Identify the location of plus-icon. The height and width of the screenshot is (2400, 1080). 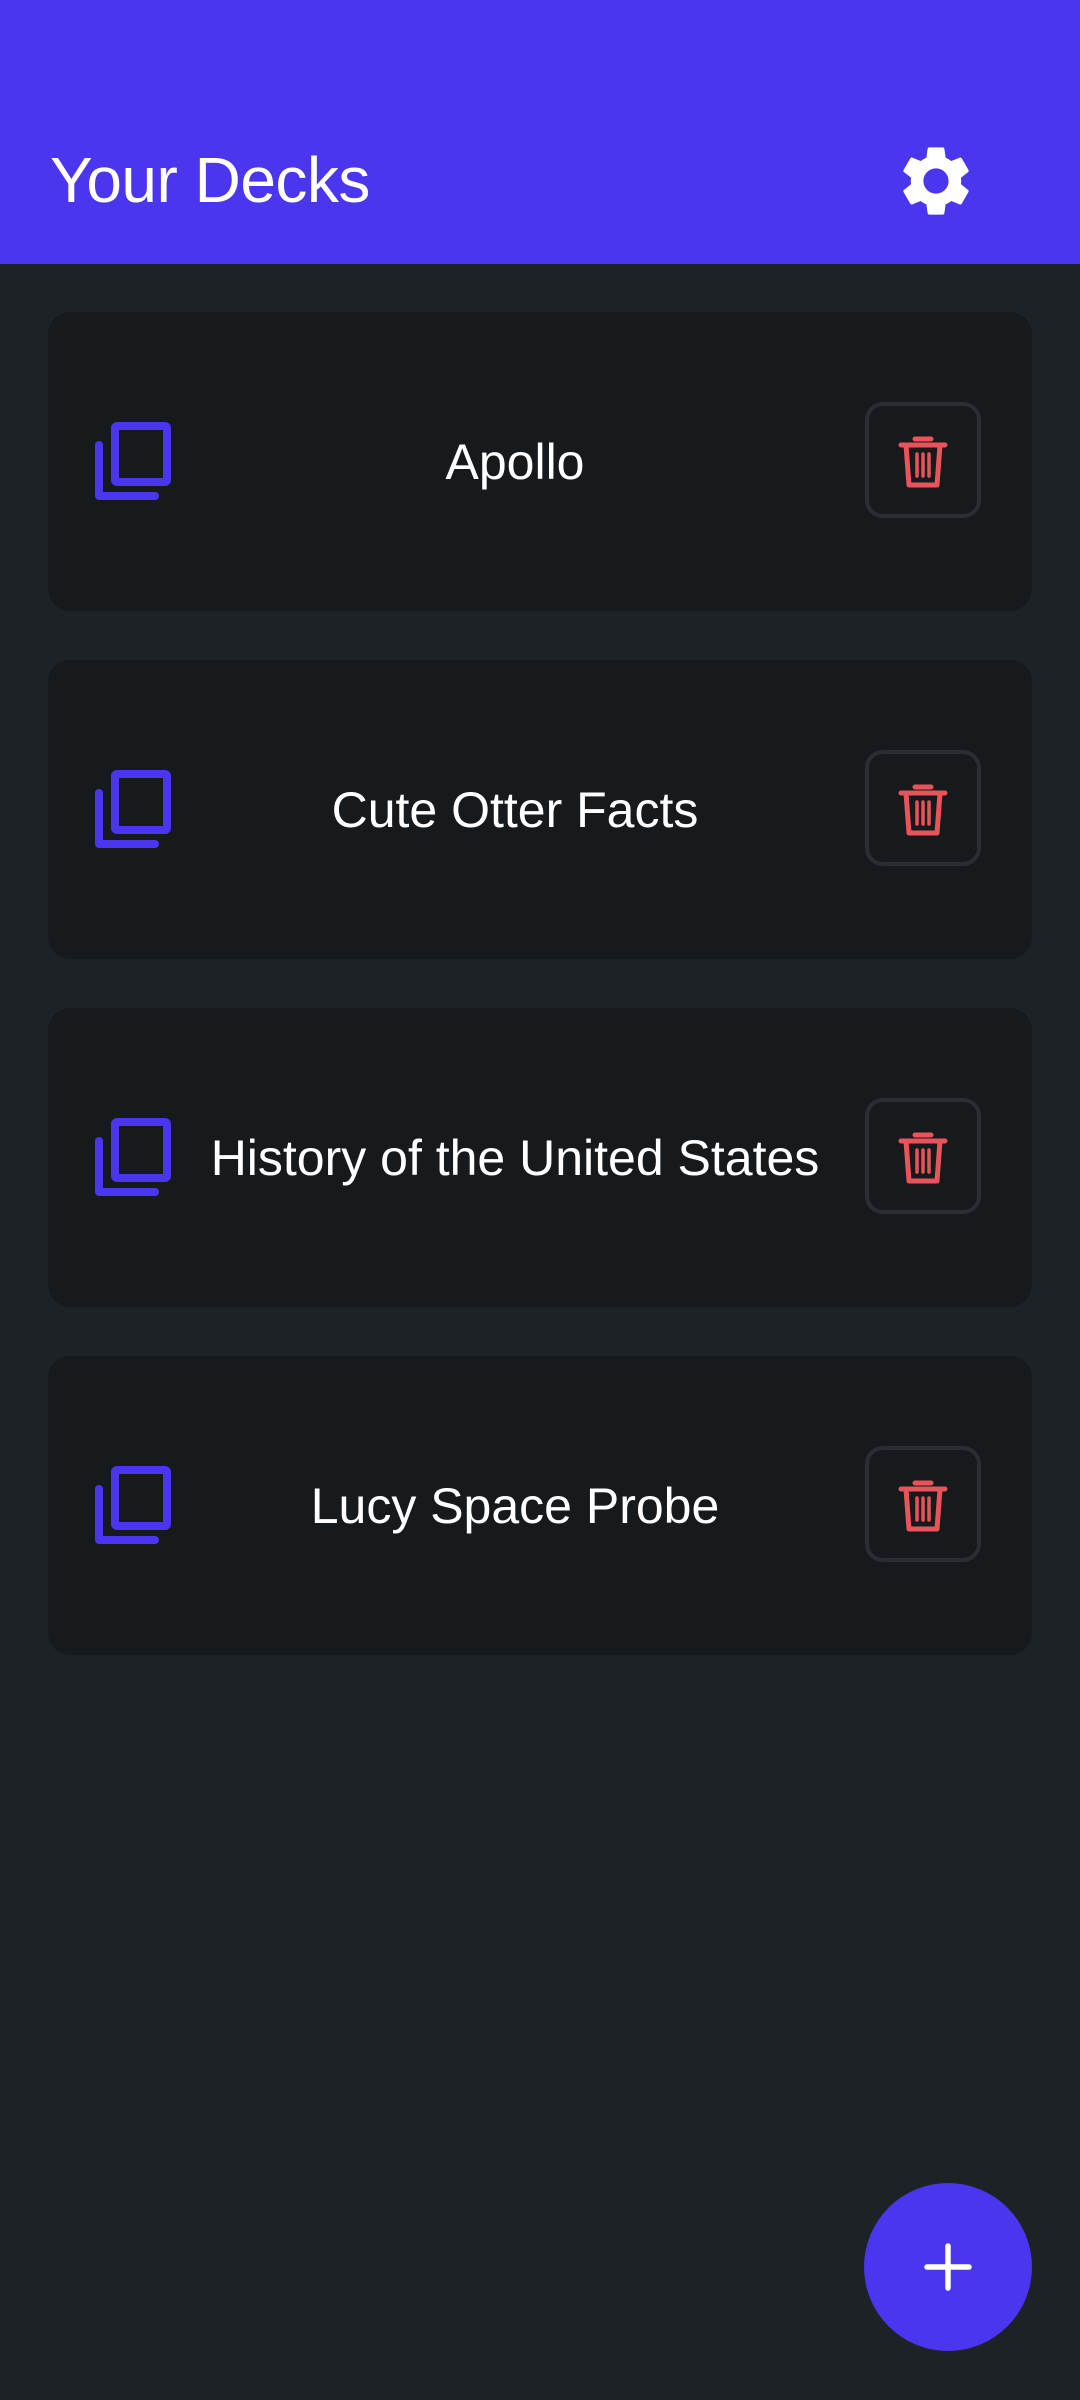
(948, 2267).